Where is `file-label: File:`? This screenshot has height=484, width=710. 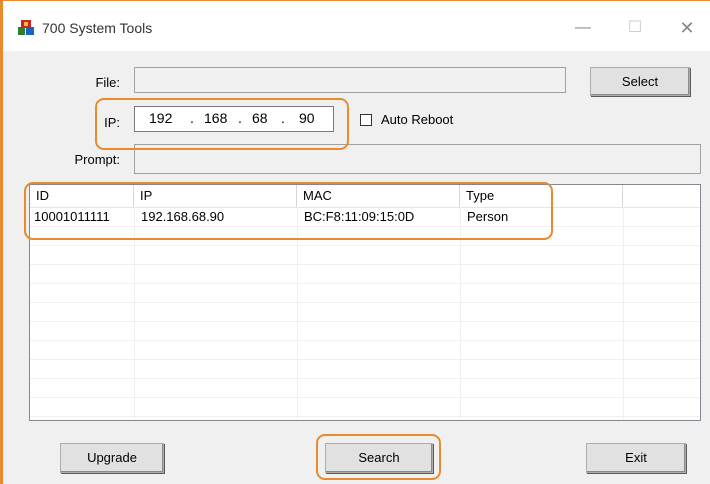
file-label: File: is located at coordinates (107, 82).